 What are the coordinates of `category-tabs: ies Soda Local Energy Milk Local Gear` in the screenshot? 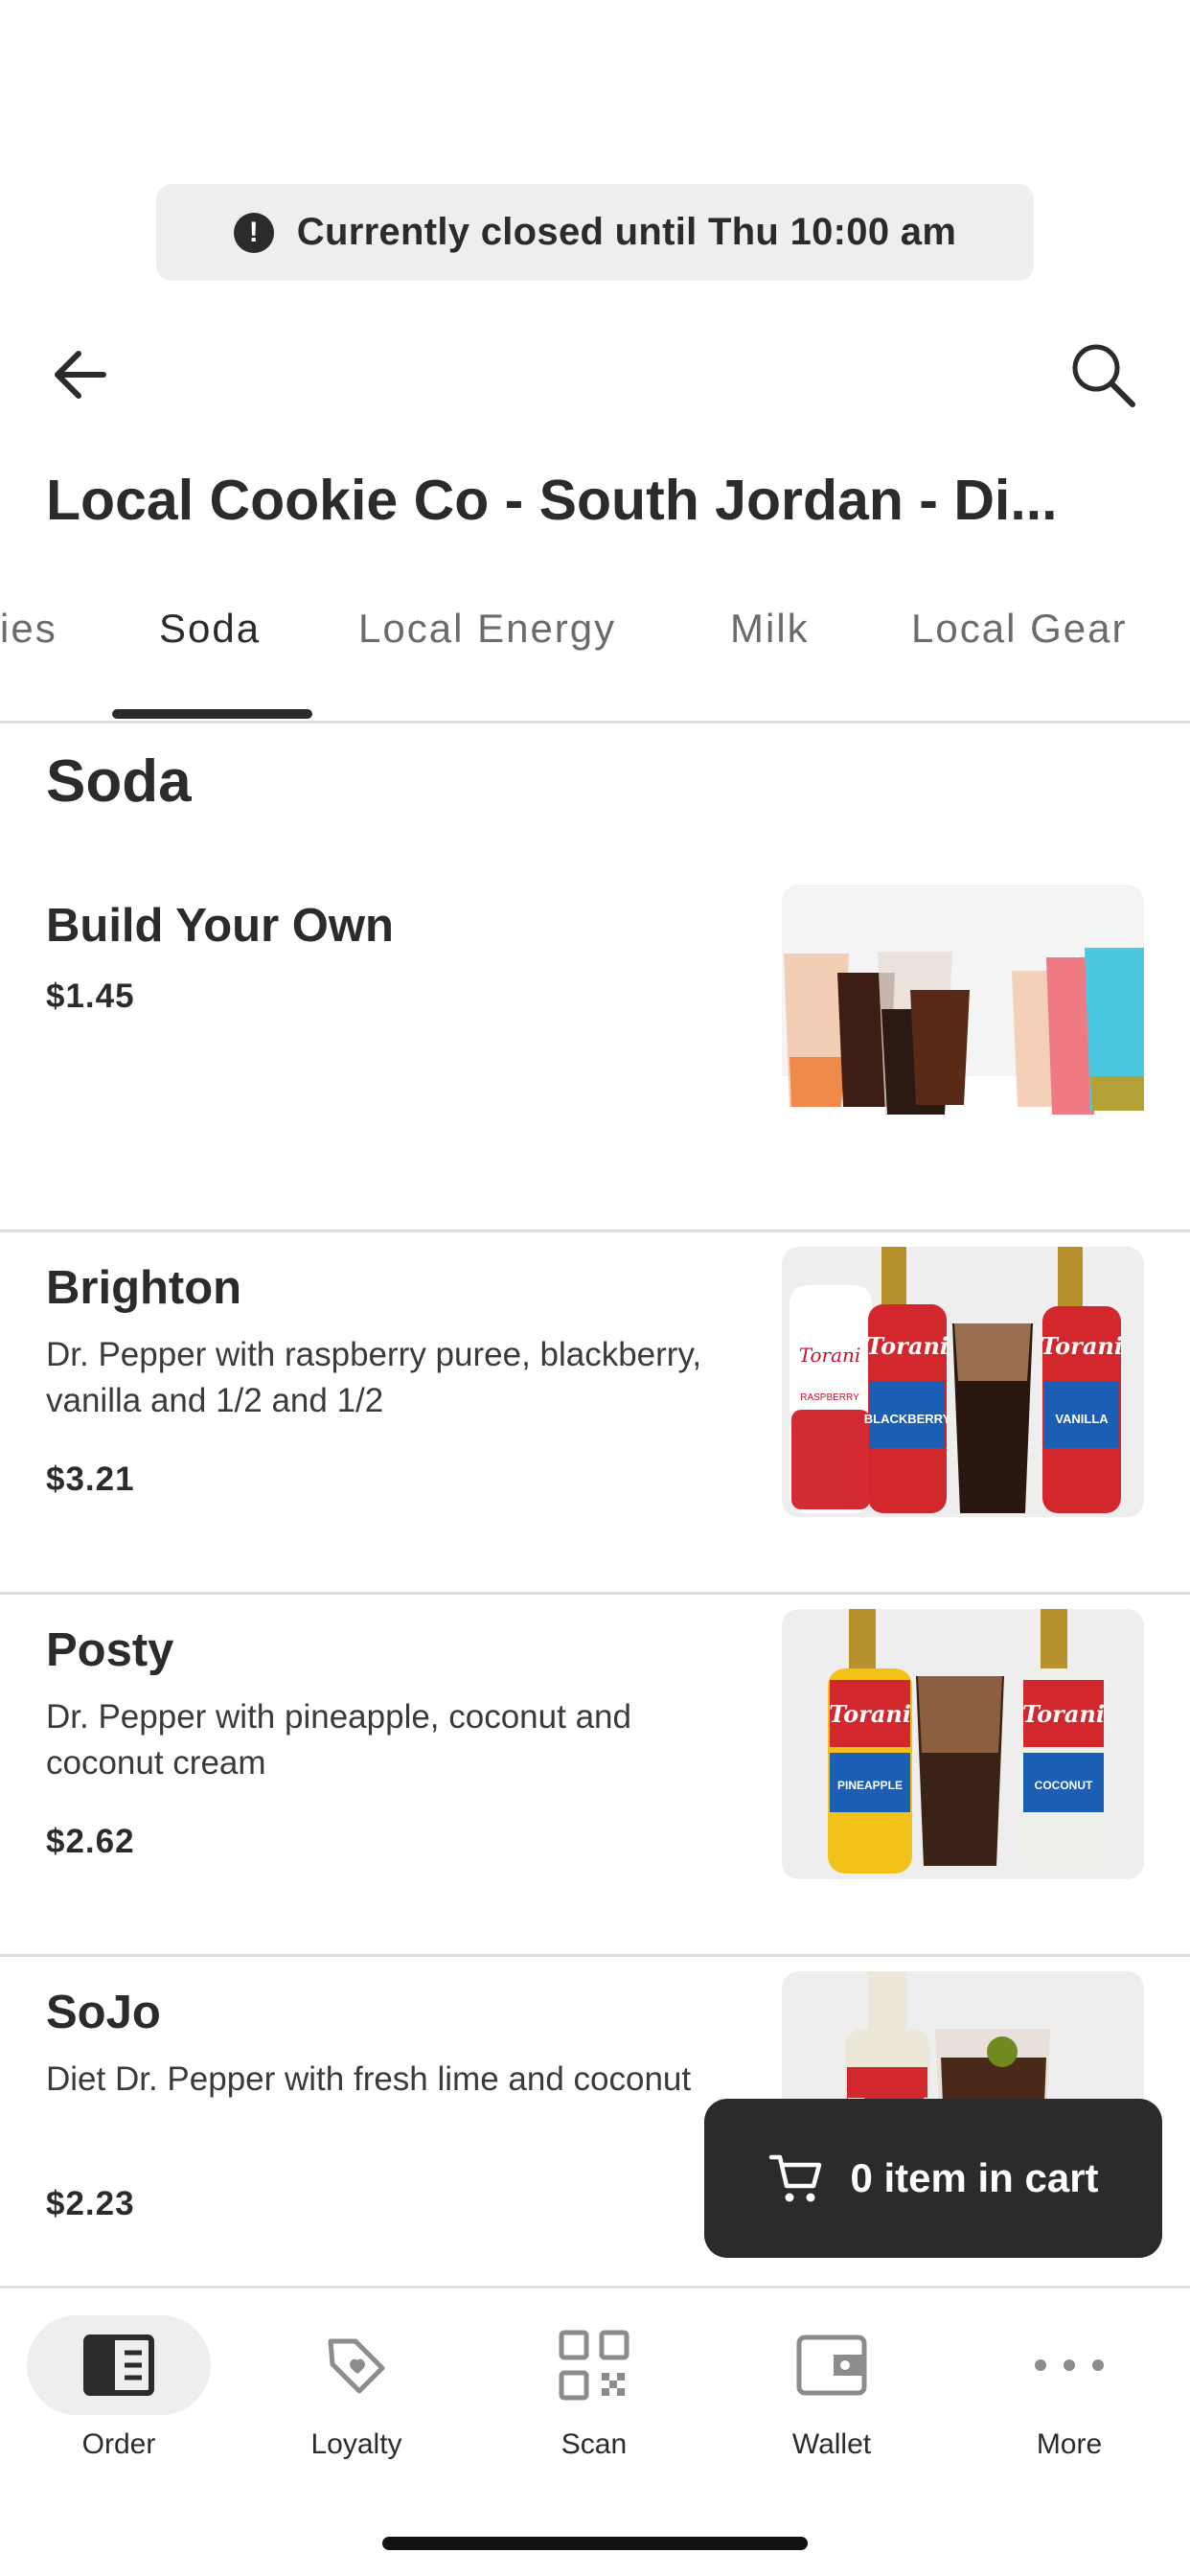 It's located at (595, 654).